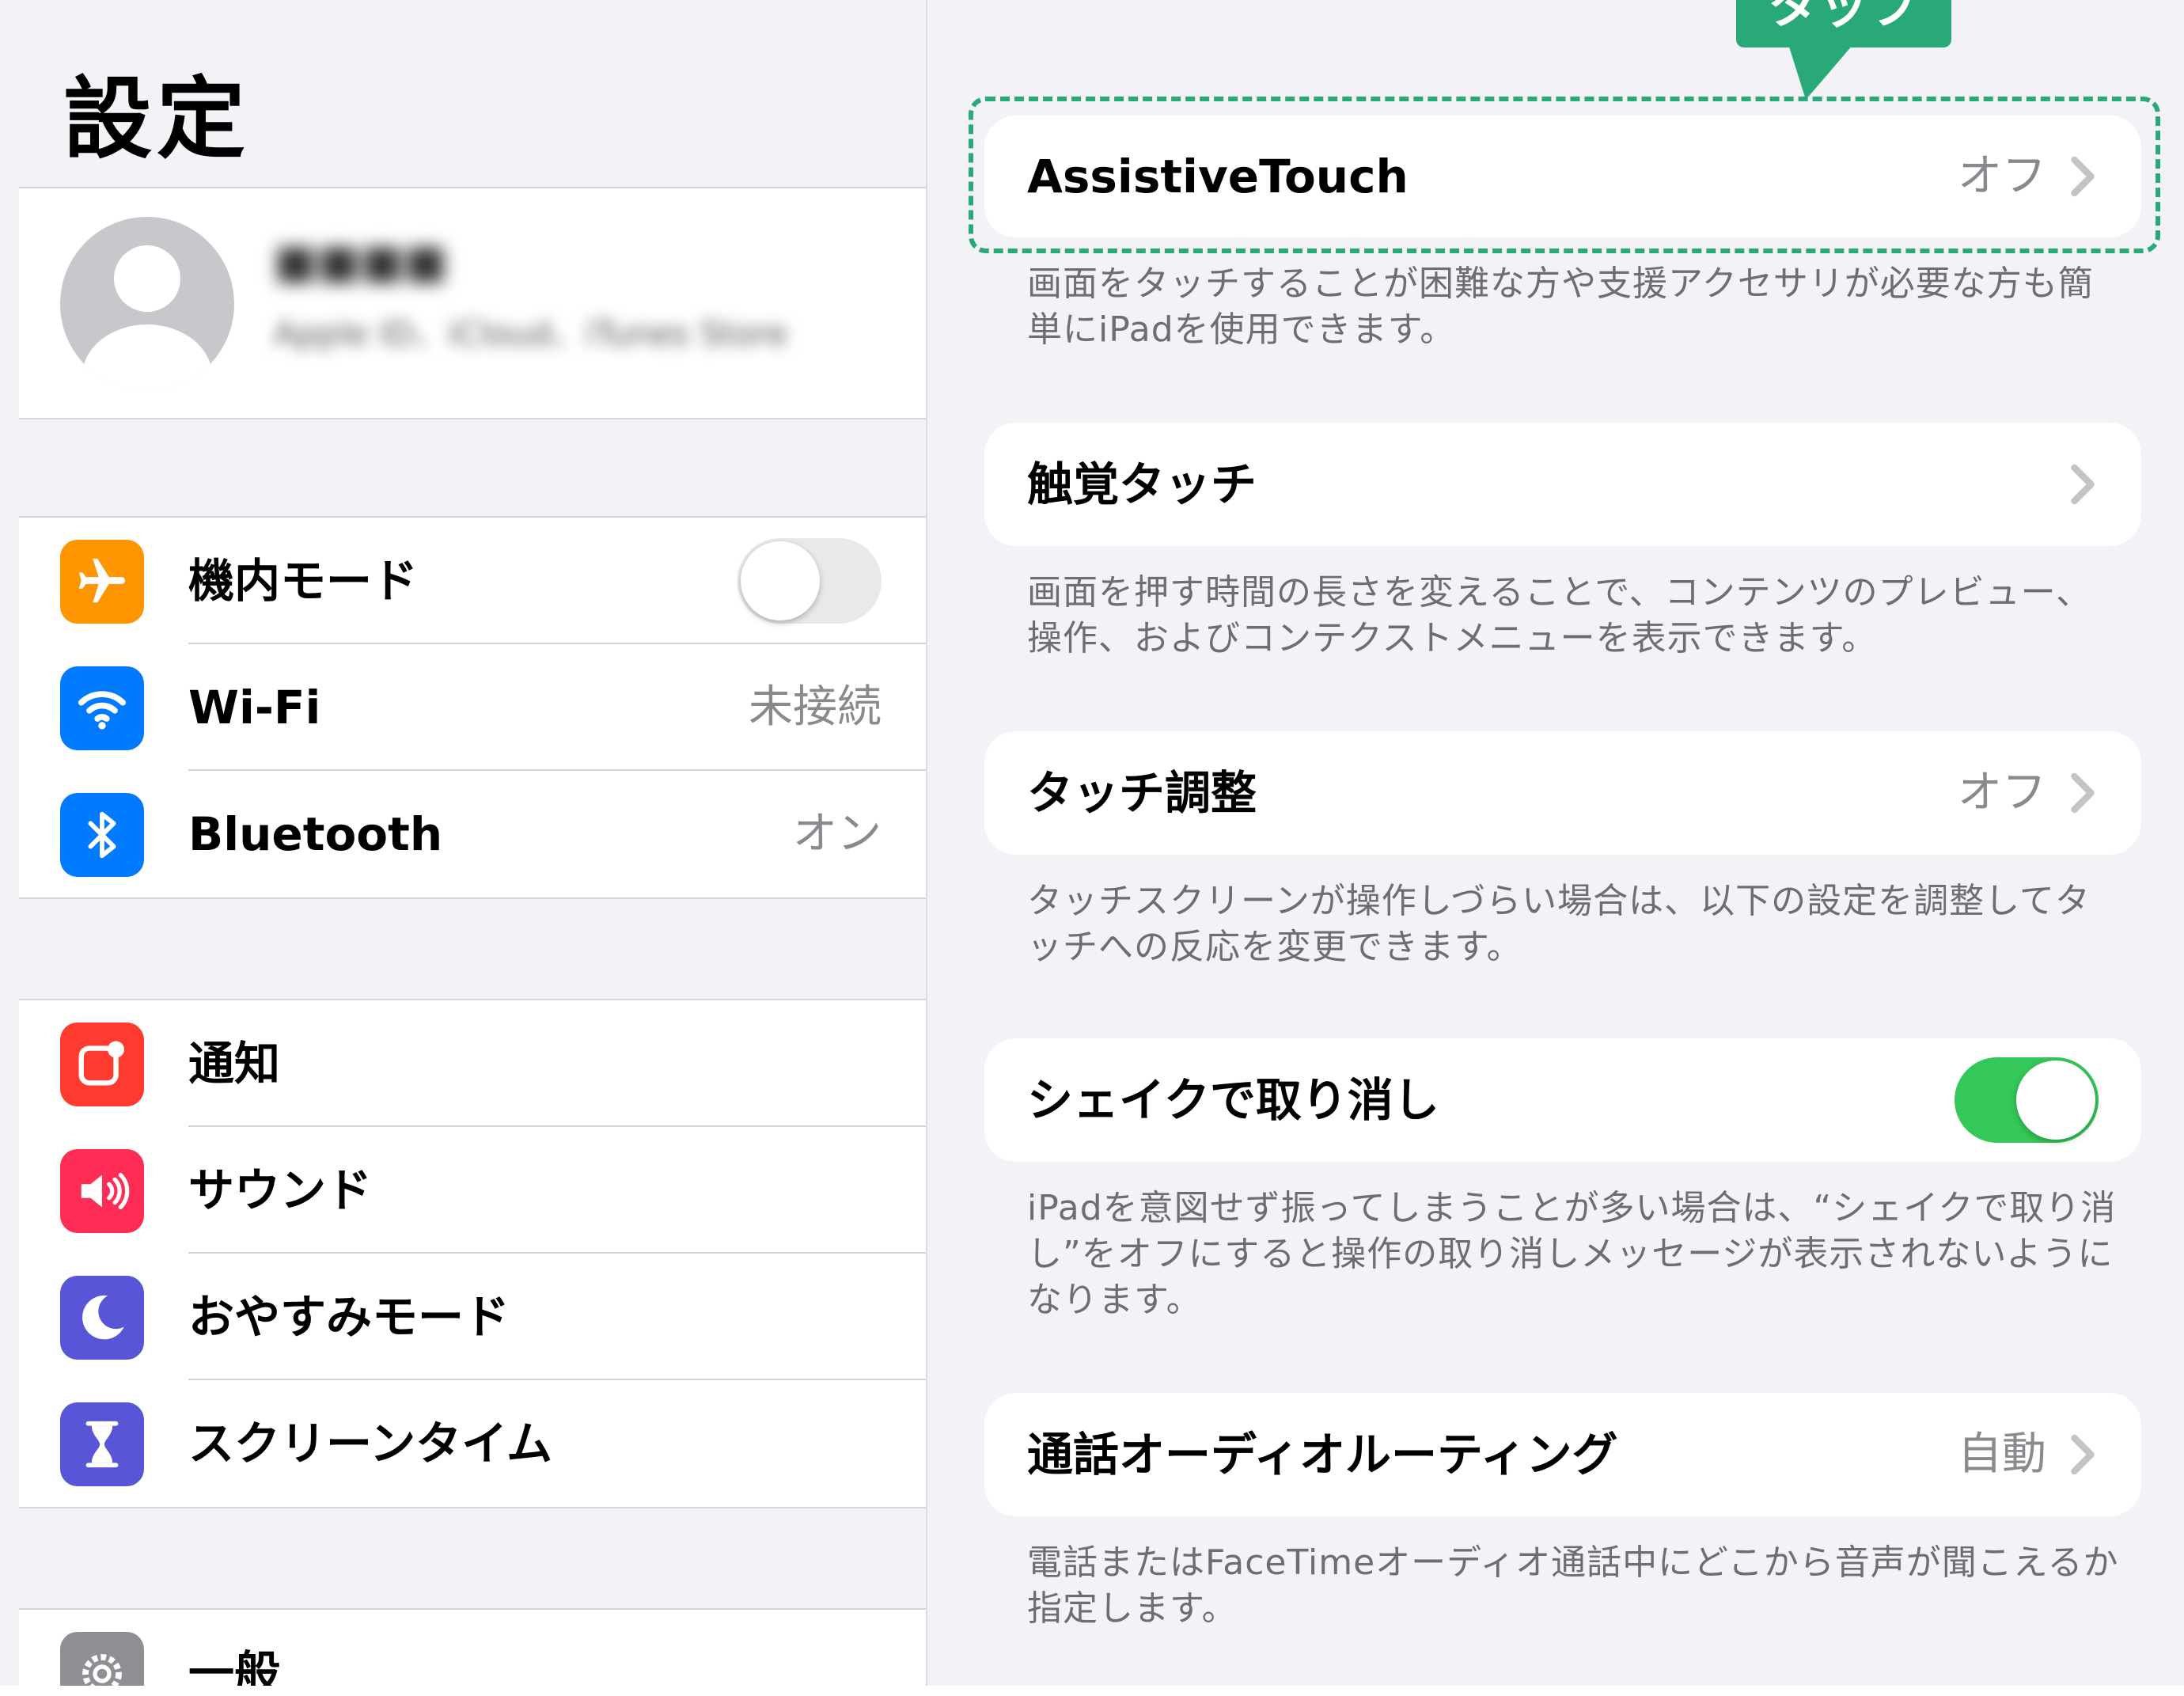  I want to click on sidebar-item-wifi: Wi-Fi 未接続, so click(472, 707).